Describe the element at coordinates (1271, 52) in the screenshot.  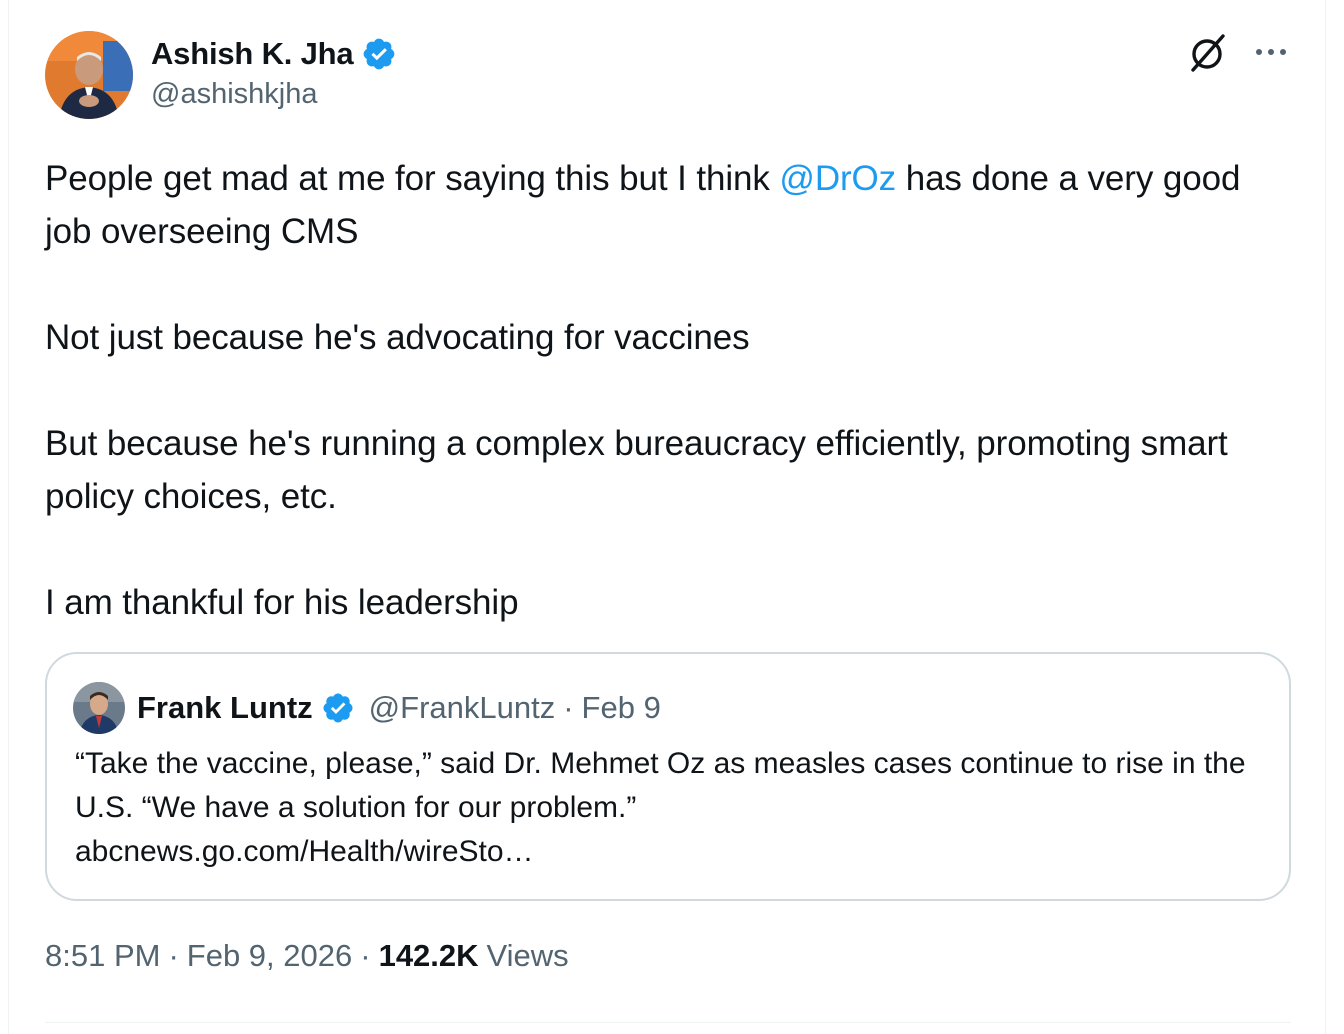
I see `more-horizontal-icon` at that location.